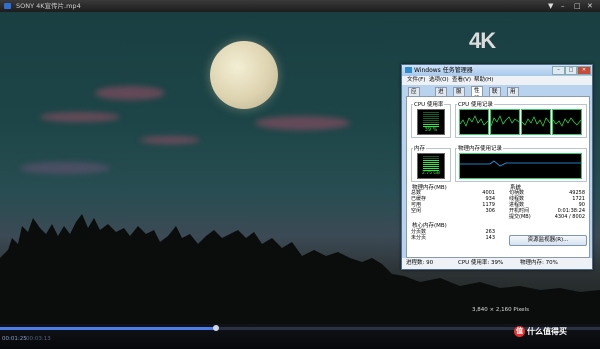 The image size is (600, 349). Describe the element at coordinates (441, 95) in the screenshot. I see `tab-processes: 进程` at that location.